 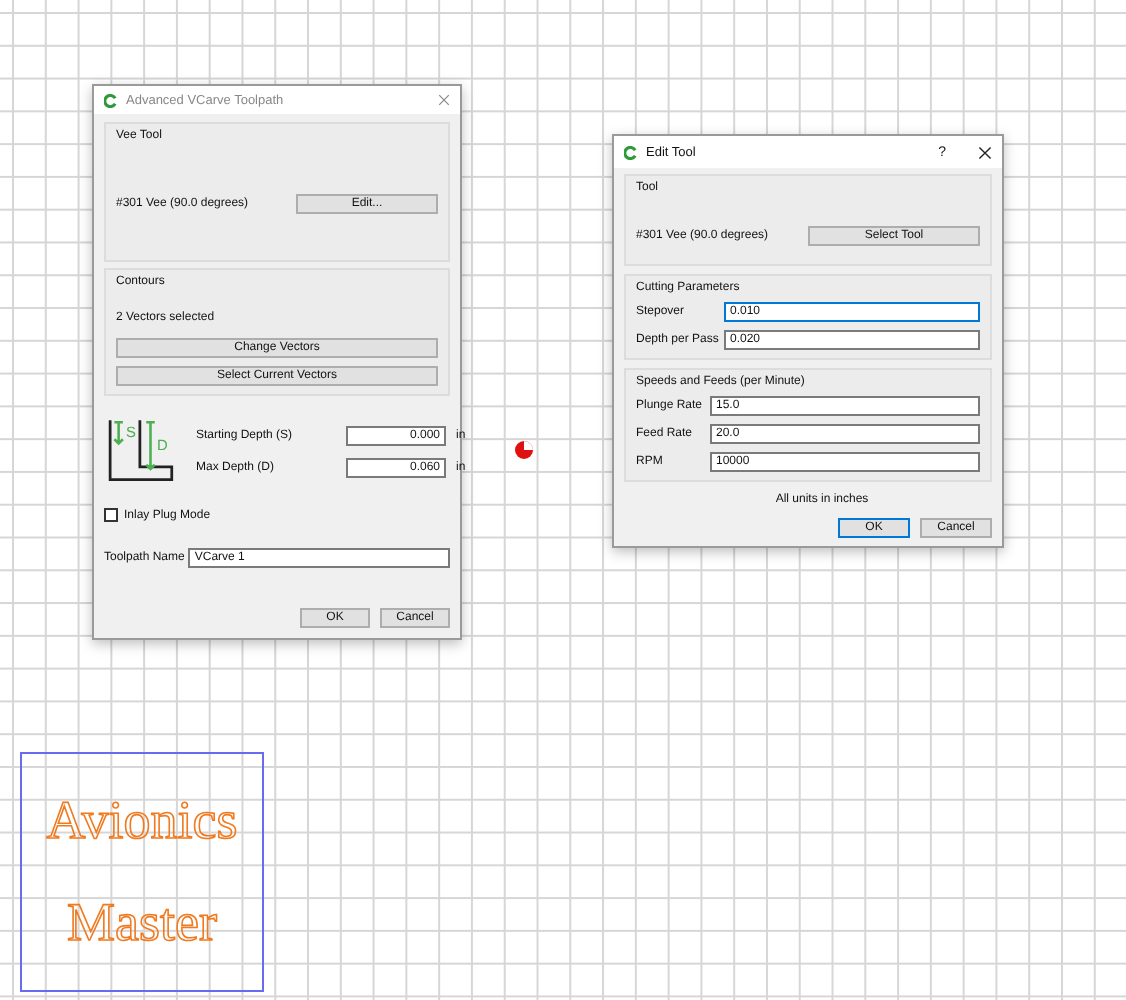 I want to click on checkbox, so click(x=111, y=515).